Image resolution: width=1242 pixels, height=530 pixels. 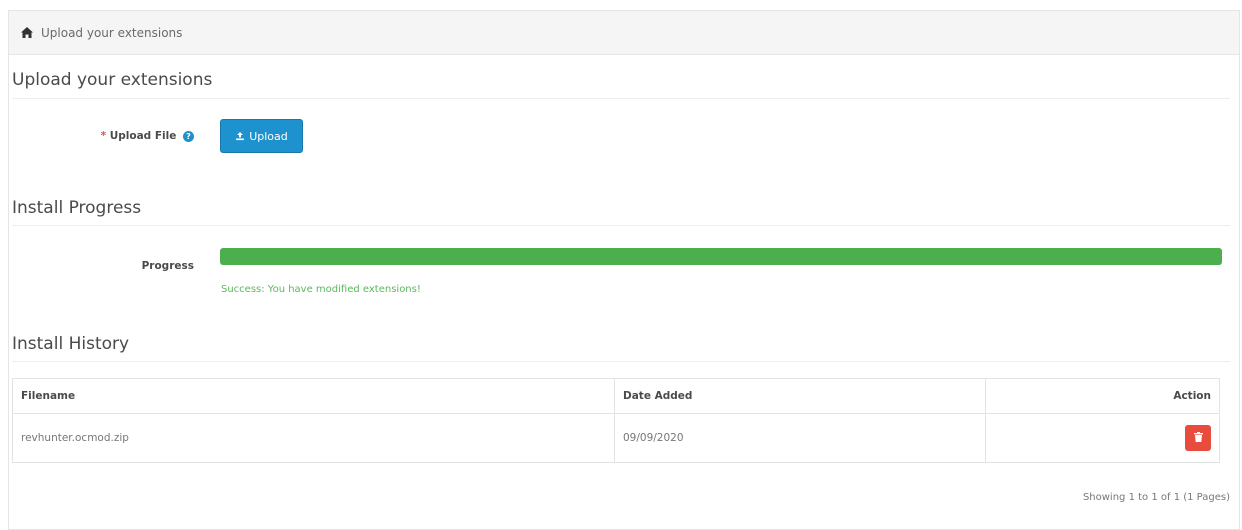 I want to click on table-header-row: Filename Date Added Action, so click(x=616, y=396).